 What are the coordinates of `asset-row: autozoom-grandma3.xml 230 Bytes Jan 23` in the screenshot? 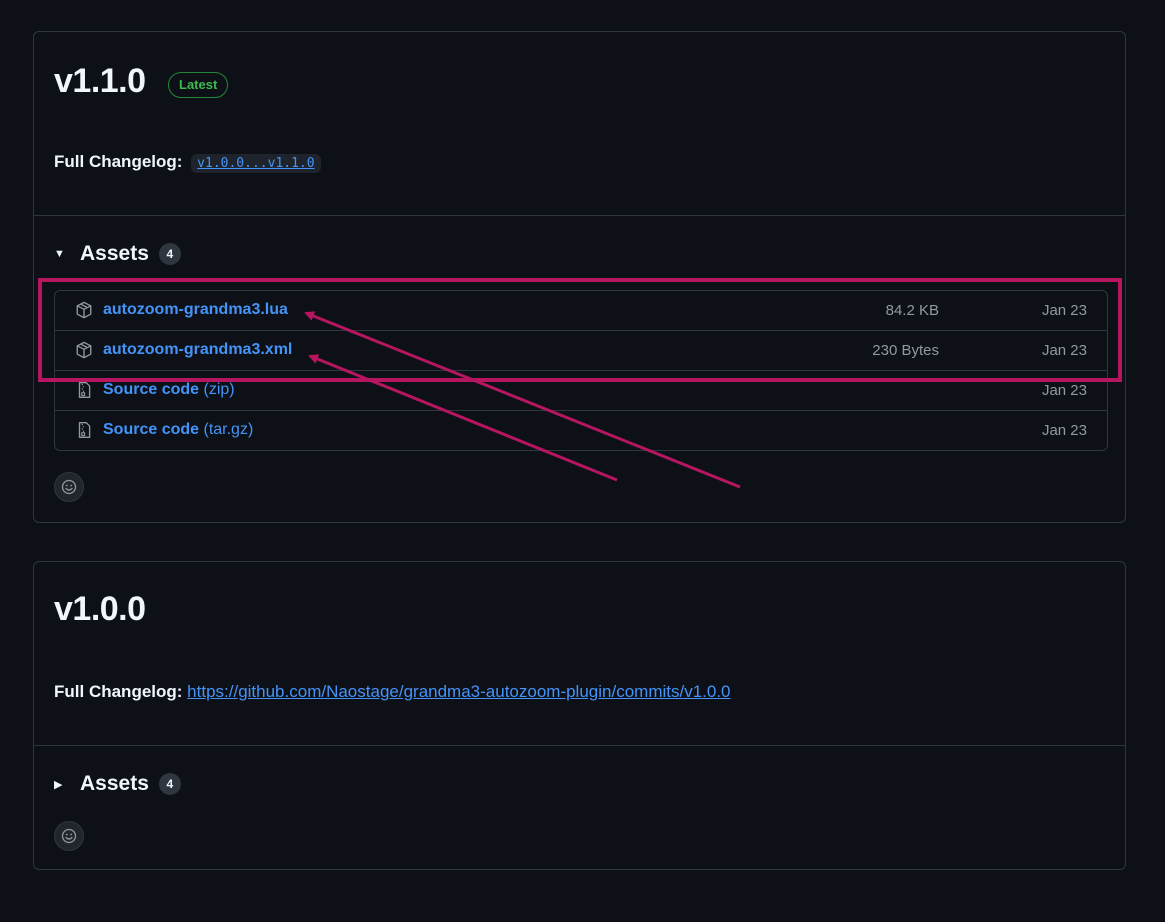 It's located at (581, 350).